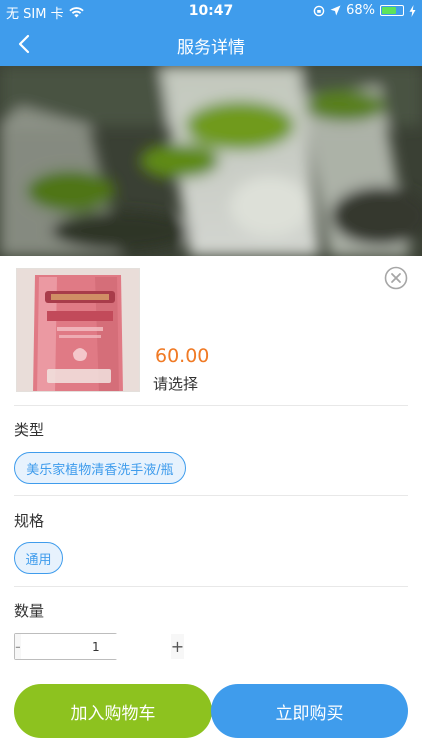 This screenshot has height=750, width=422. What do you see at coordinates (389, 10) in the screenshot?
I see `battery-fill` at bounding box center [389, 10].